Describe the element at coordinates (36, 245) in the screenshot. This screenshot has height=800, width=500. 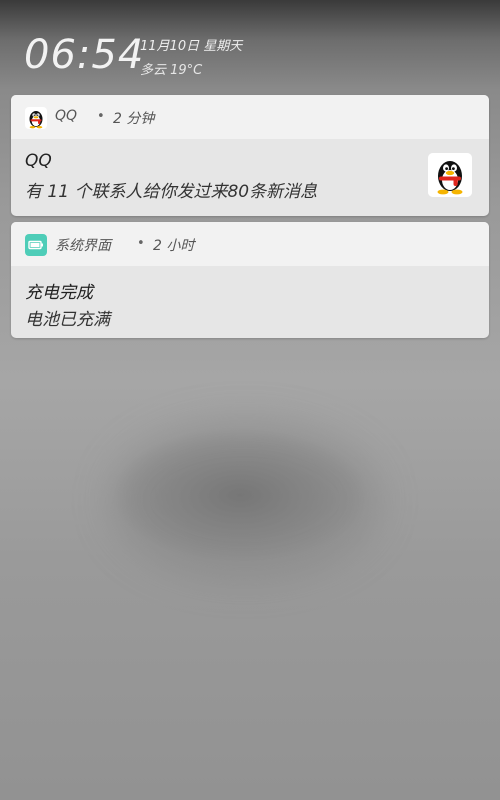
I see `battery-icon` at that location.